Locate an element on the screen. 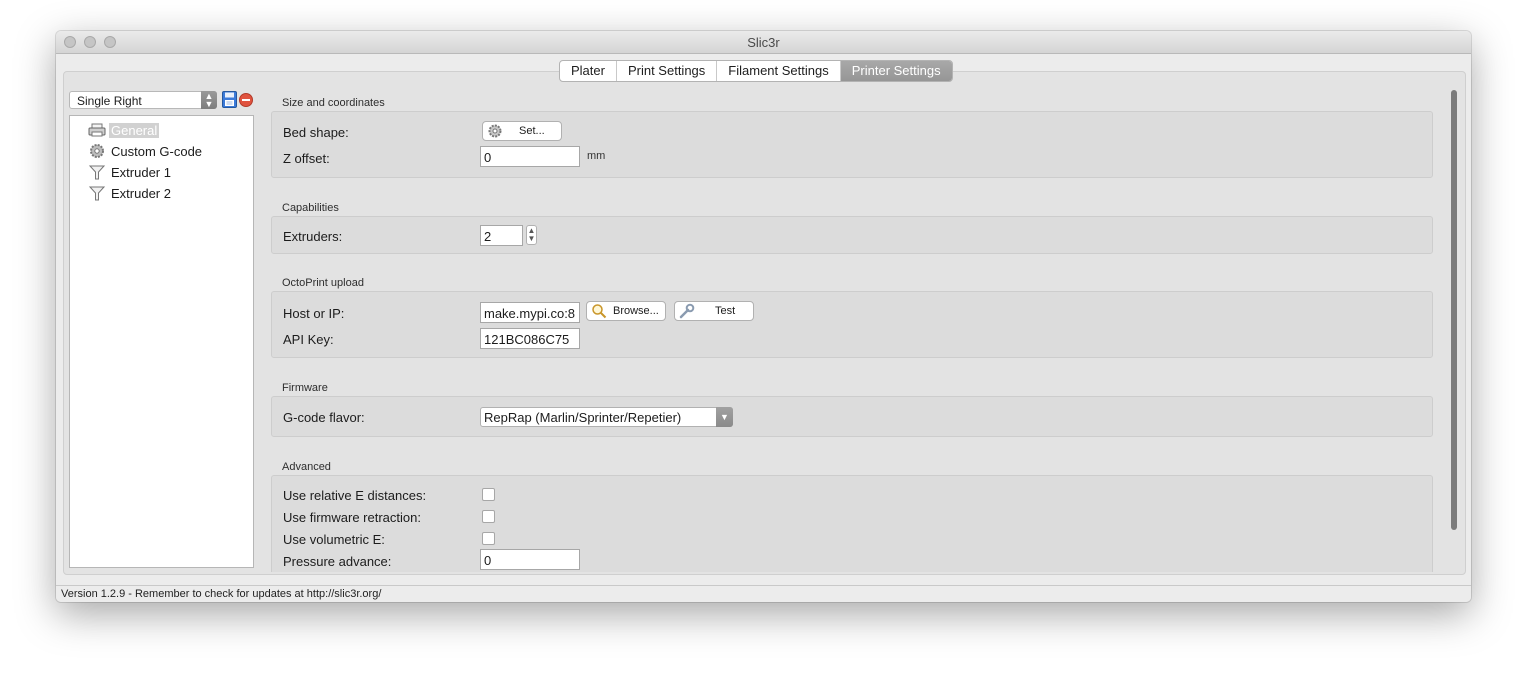 The image size is (1527, 683). tree-item-extruder-2: Extruder 2 is located at coordinates (130, 193).